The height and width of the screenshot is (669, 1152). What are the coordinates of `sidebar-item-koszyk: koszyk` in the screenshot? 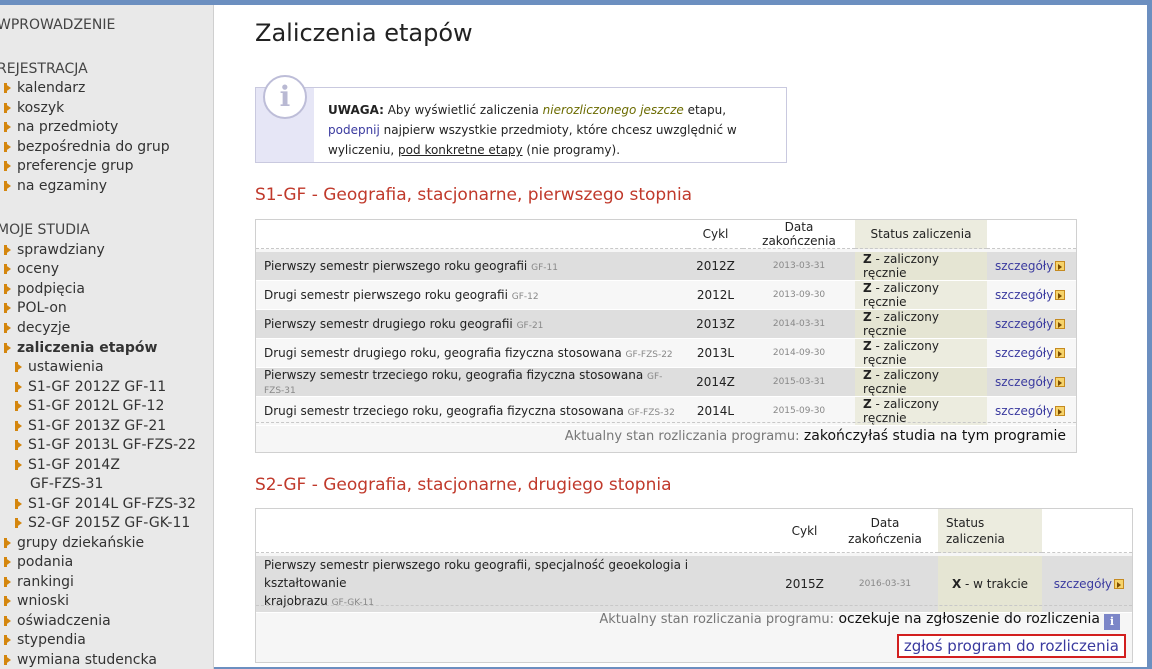 It's located at (34, 108).